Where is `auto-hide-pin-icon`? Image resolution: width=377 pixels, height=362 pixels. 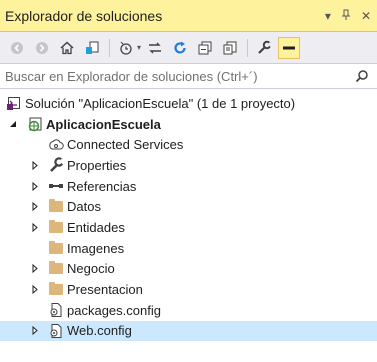
auto-hide-pin-icon is located at coordinates (346, 16).